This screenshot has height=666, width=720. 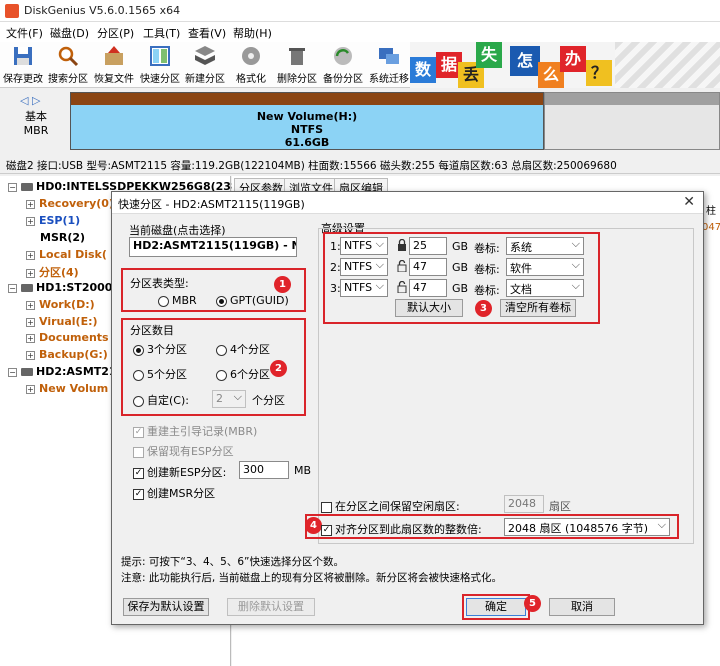 What do you see at coordinates (67, 354) in the screenshot?
I see `tree-node-backup: + Backup(G:)` at bounding box center [67, 354].